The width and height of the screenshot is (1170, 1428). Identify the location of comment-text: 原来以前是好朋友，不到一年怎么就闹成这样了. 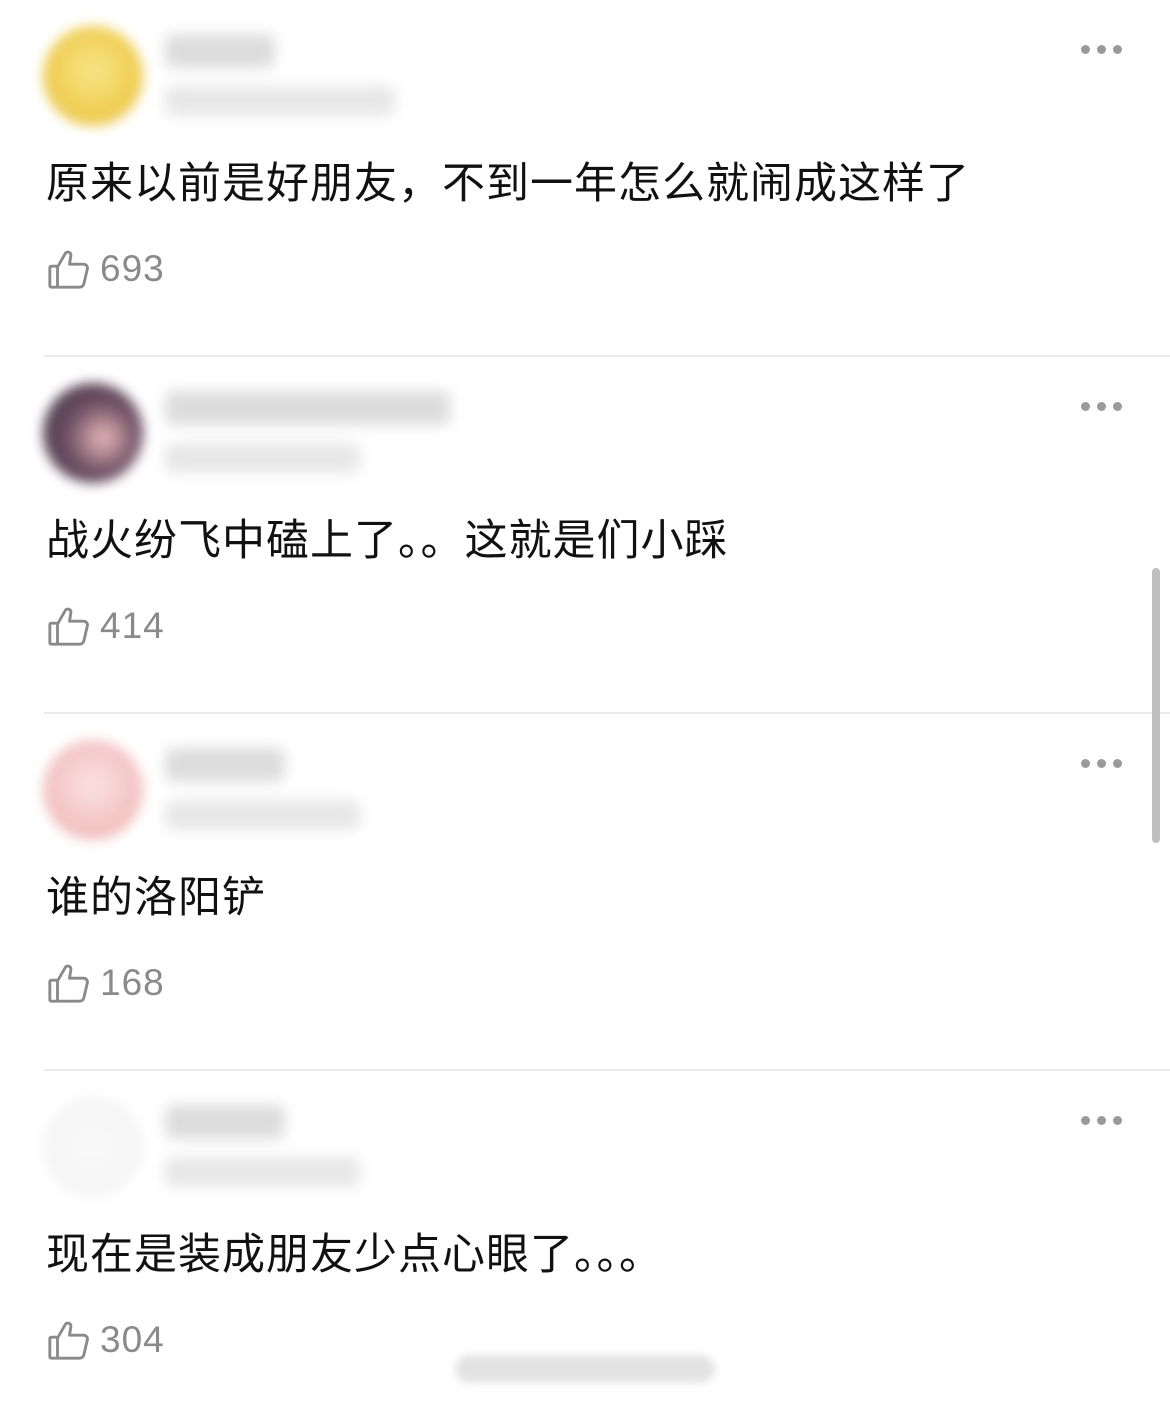
(508, 184).